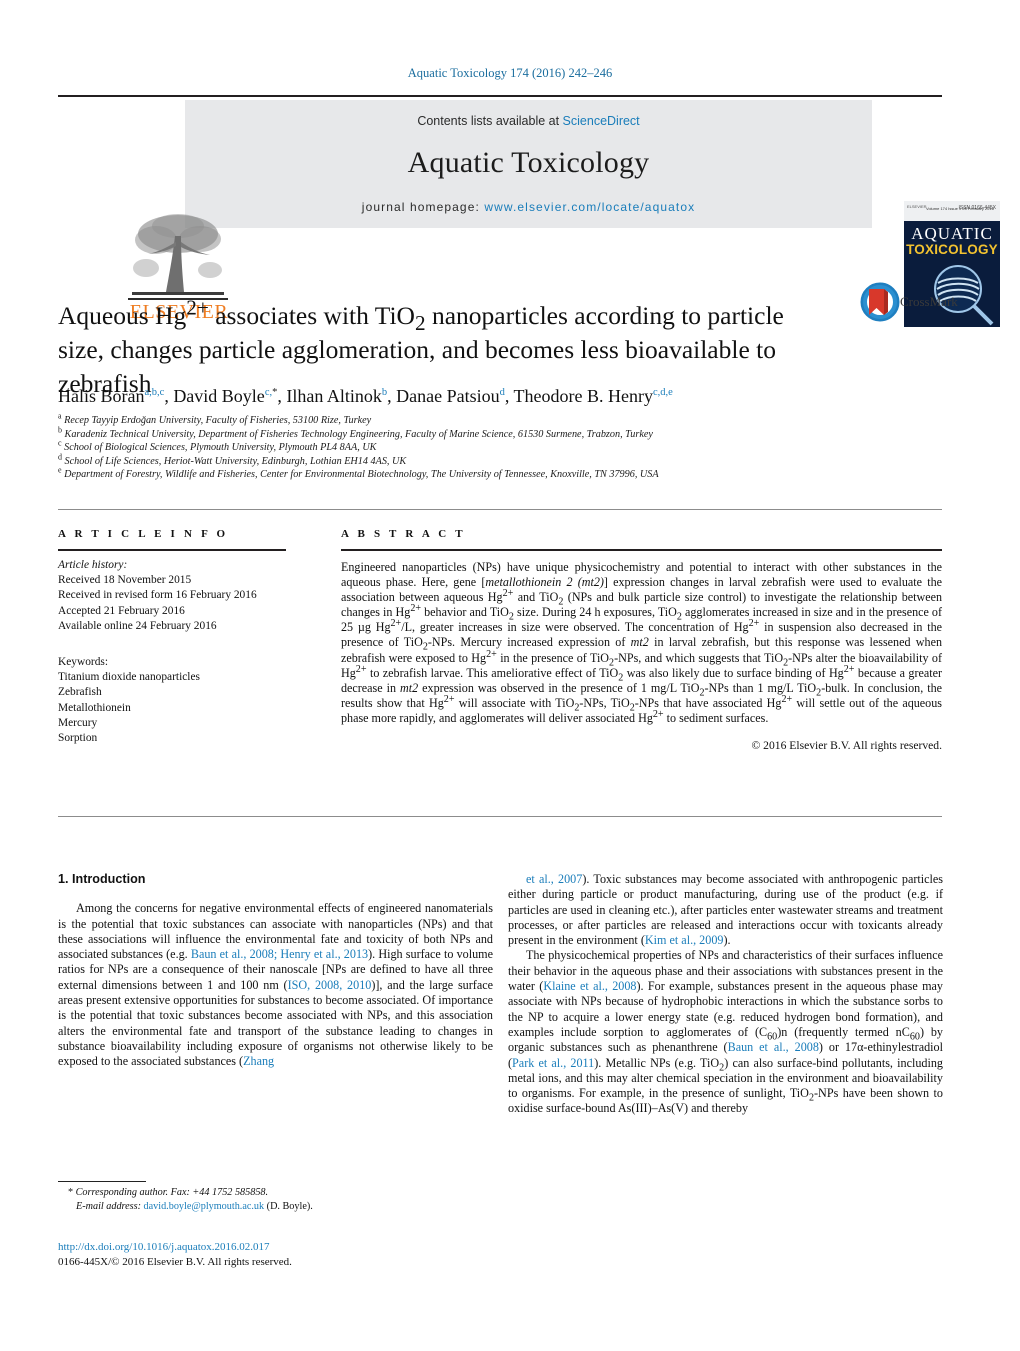  Describe the element at coordinates (977, 208) in the screenshot. I see `cover-masthead-issn: ISSN 0166-445X` at that location.